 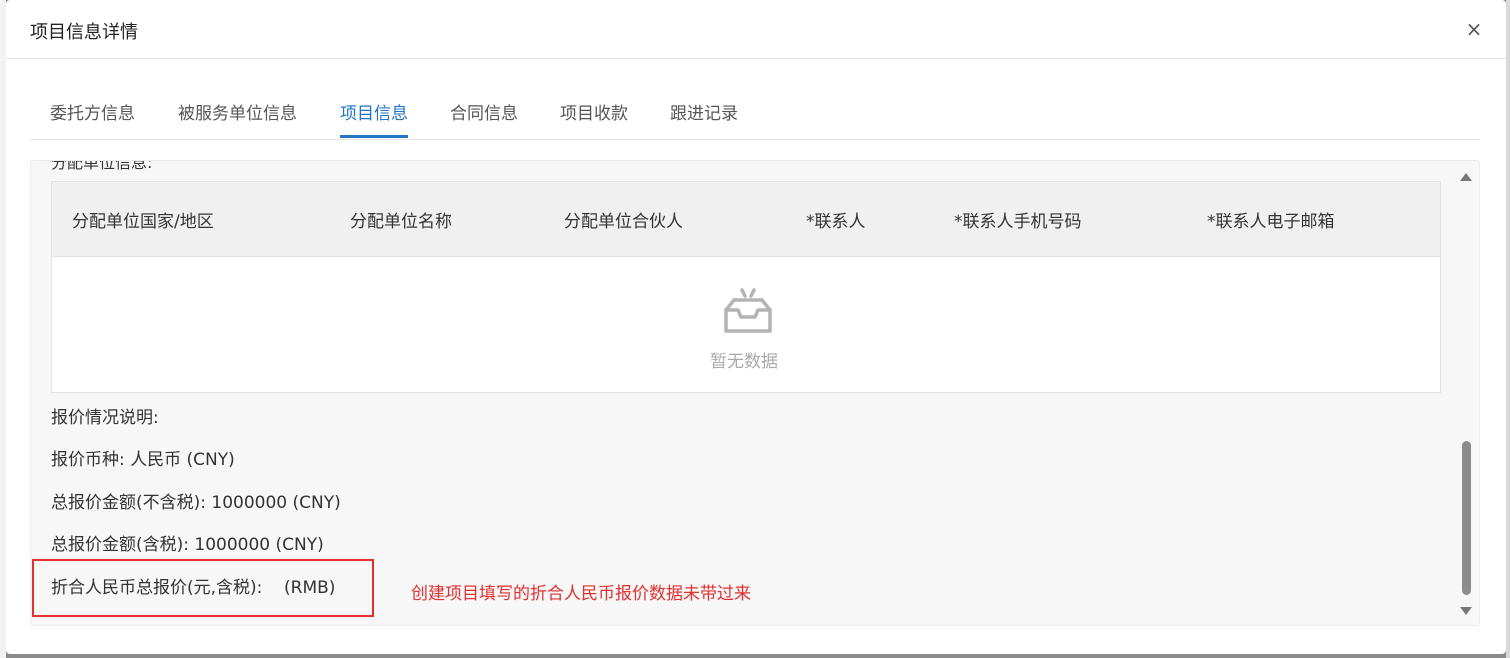 I want to click on column-header-unit-name: 分配单位名称, so click(x=401, y=222).